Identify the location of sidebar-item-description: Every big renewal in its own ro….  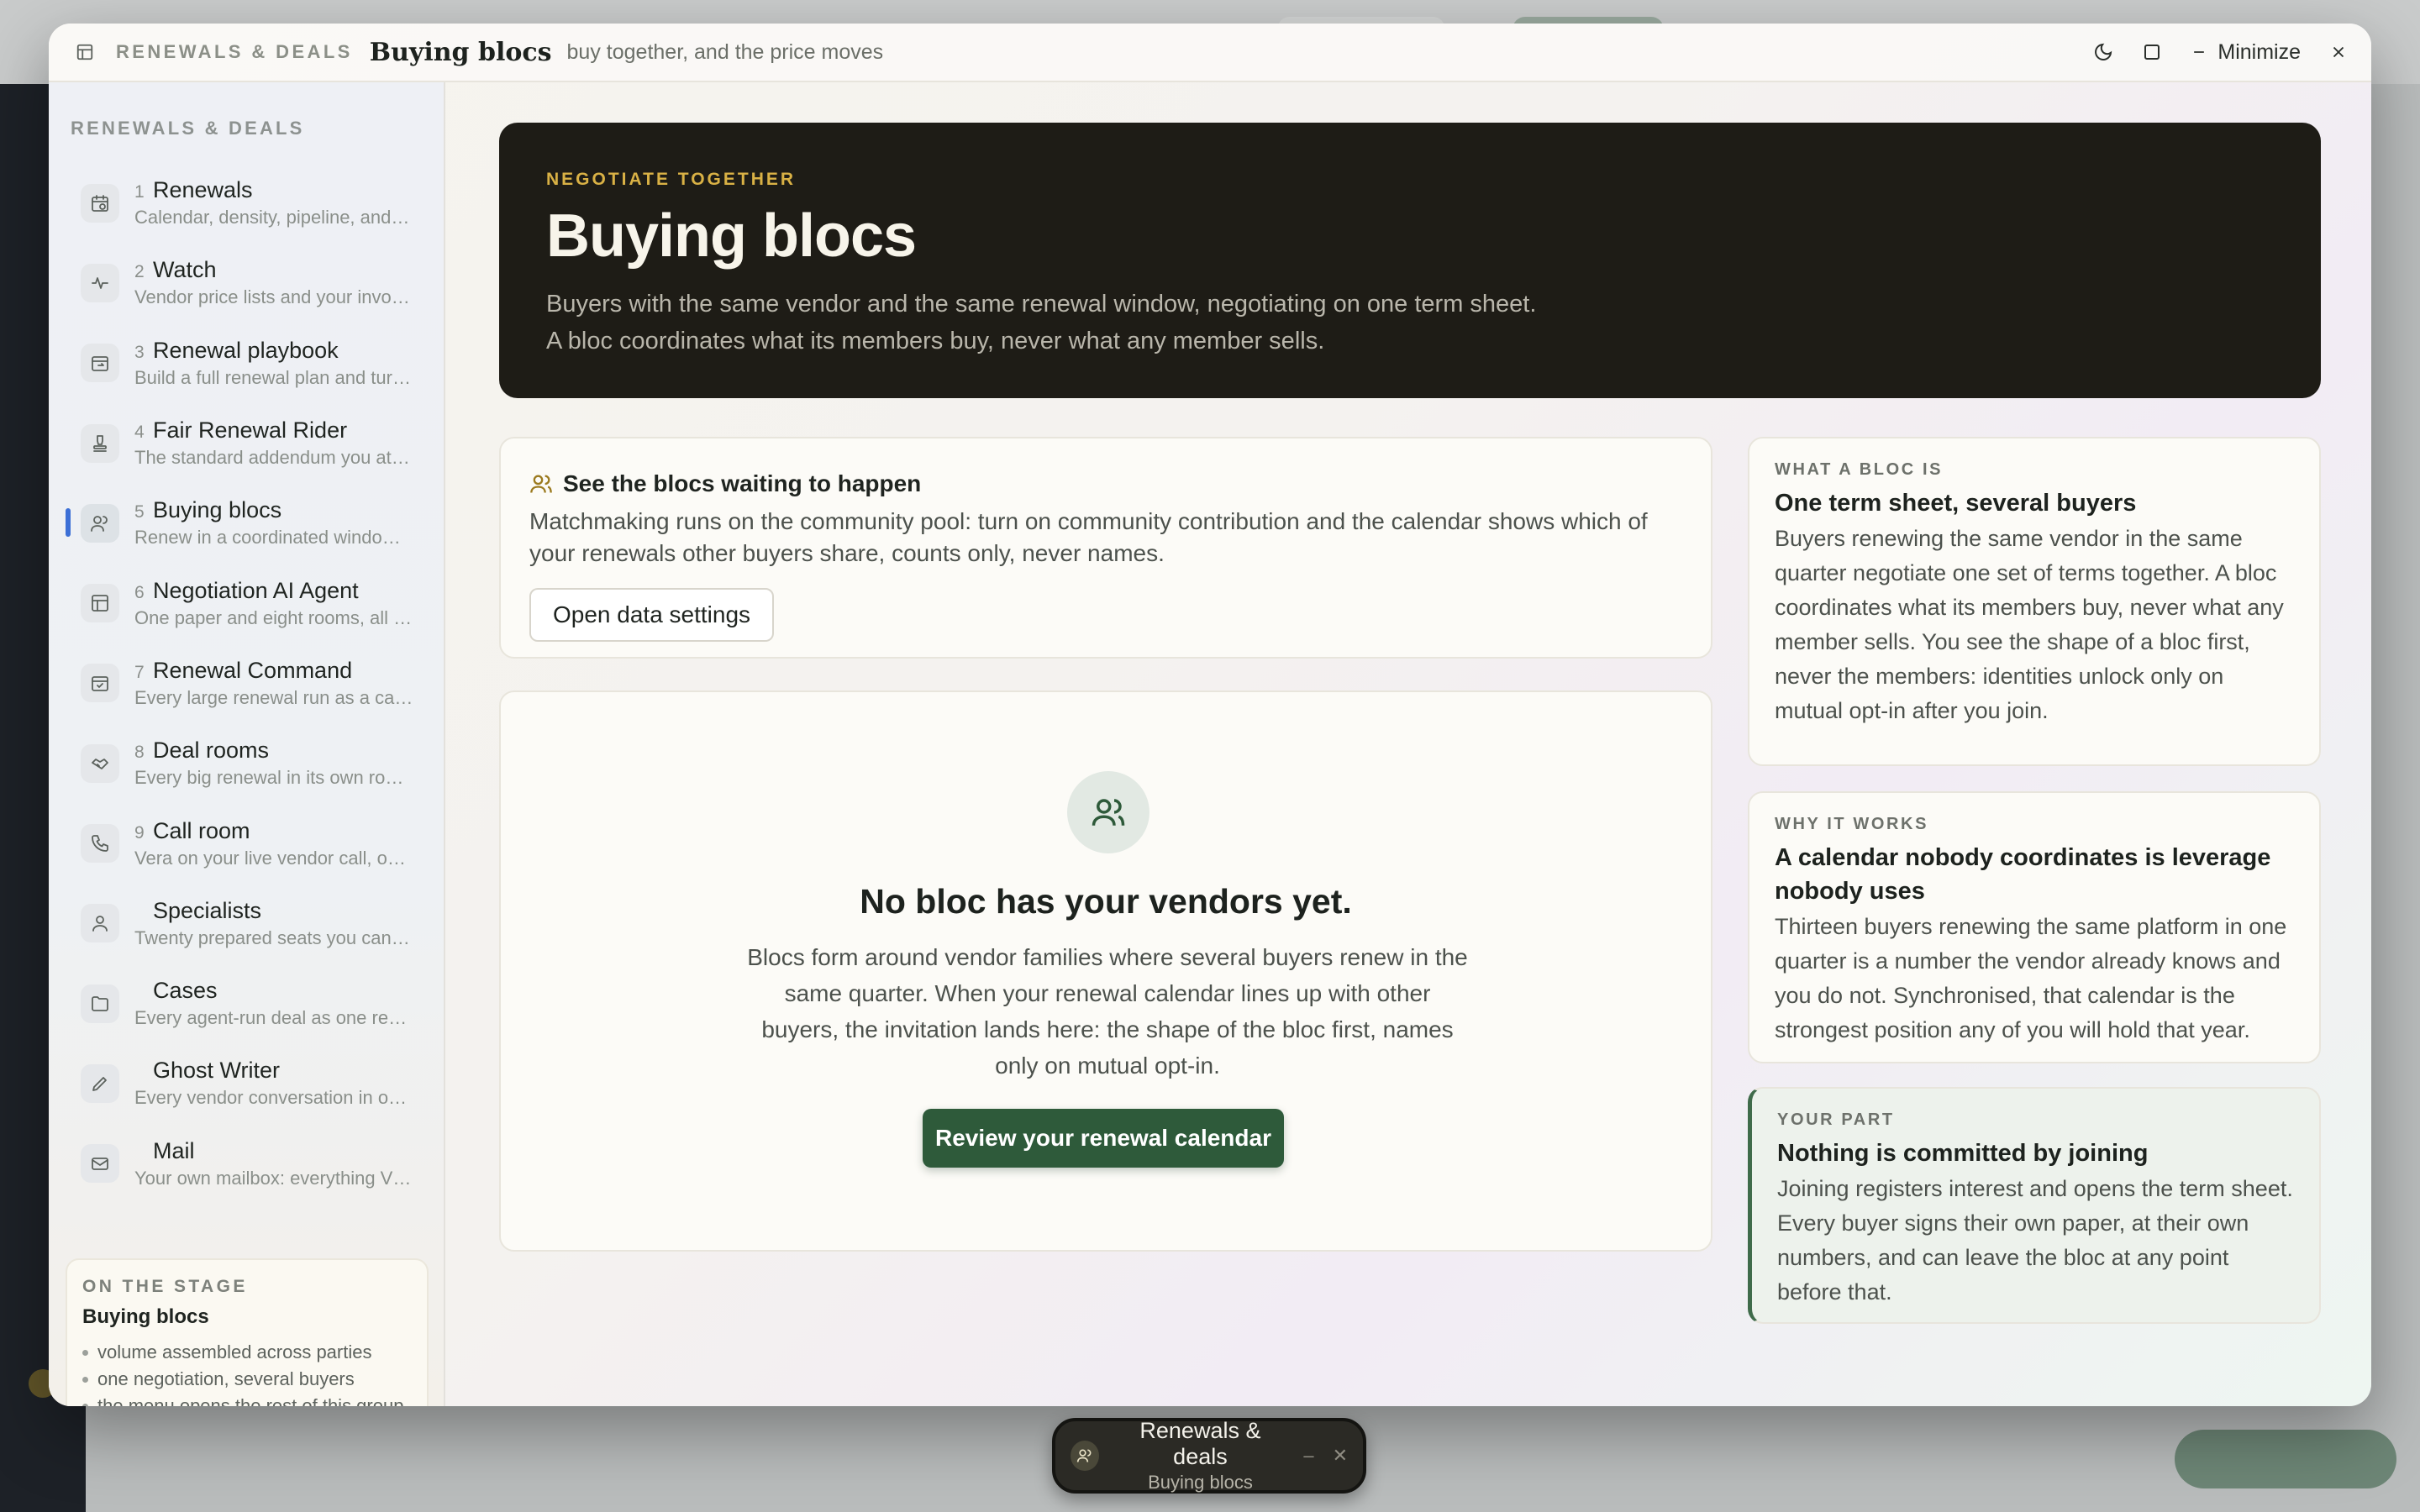
(269, 778).